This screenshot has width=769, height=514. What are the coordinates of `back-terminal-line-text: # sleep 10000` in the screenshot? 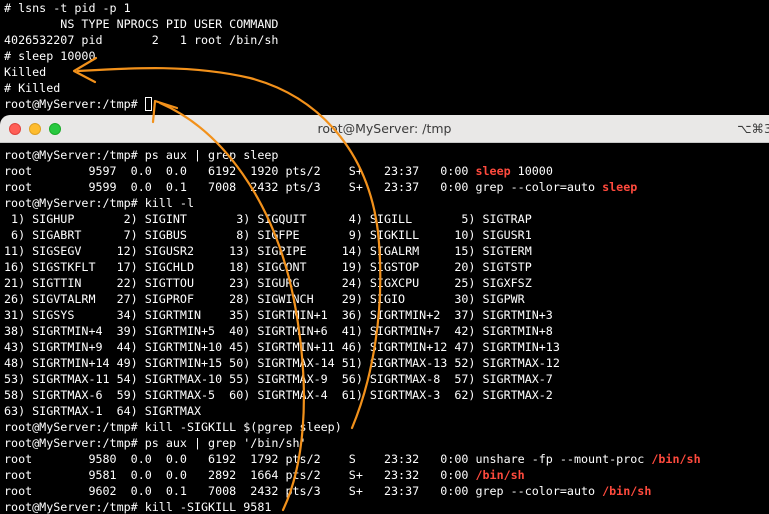 It's located at (50, 56).